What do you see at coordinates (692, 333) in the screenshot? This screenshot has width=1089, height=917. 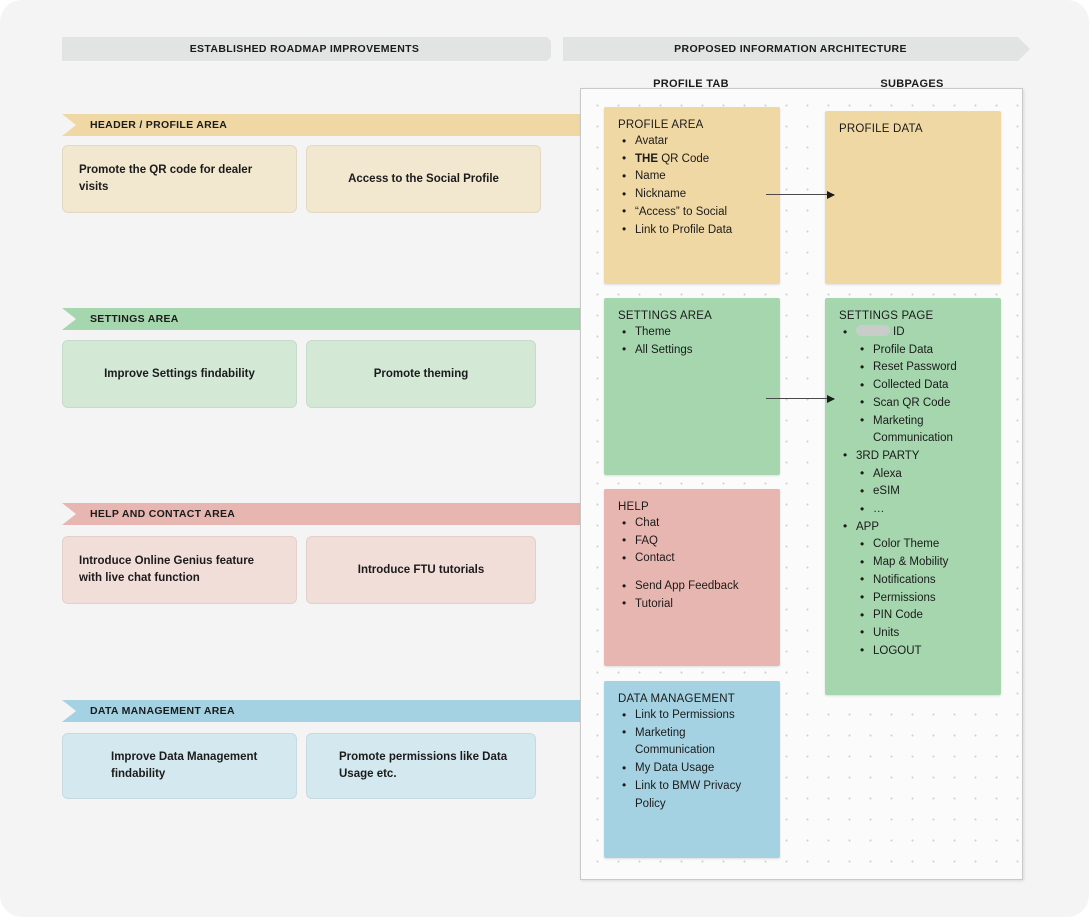 I see `list-item: Theme` at bounding box center [692, 333].